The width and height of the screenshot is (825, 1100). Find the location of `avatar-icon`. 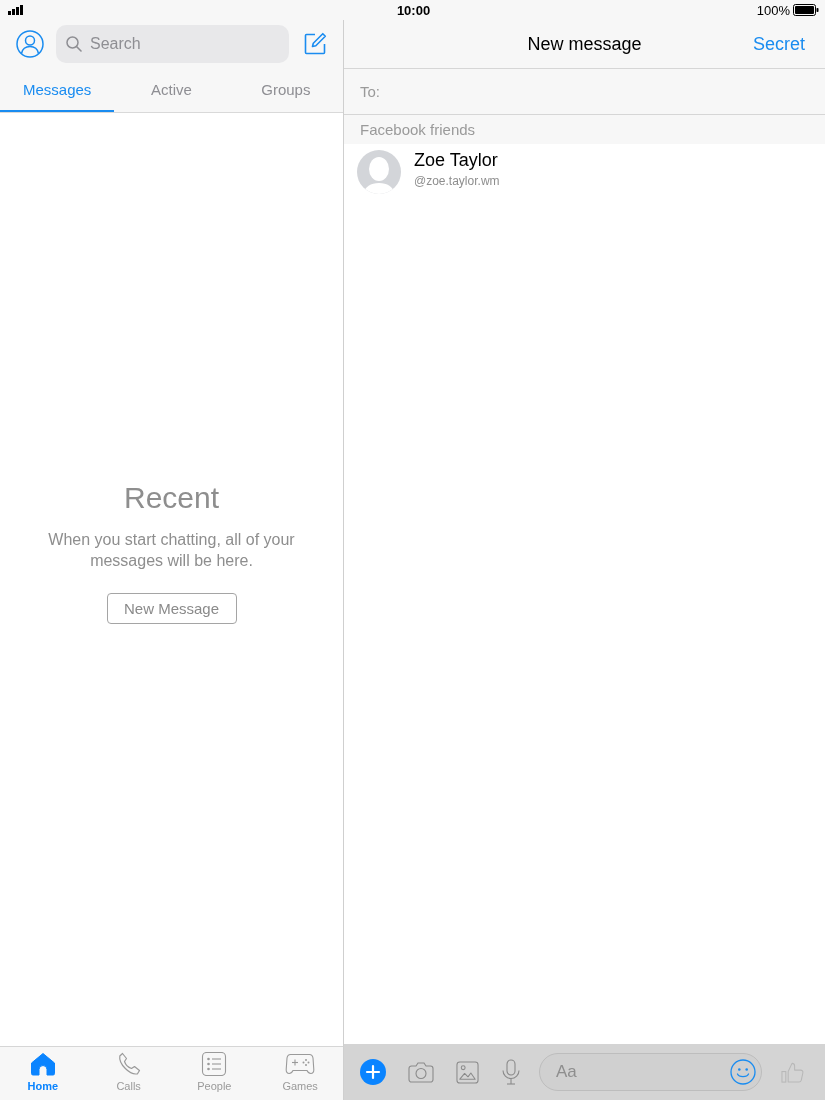

avatar-icon is located at coordinates (379, 171).